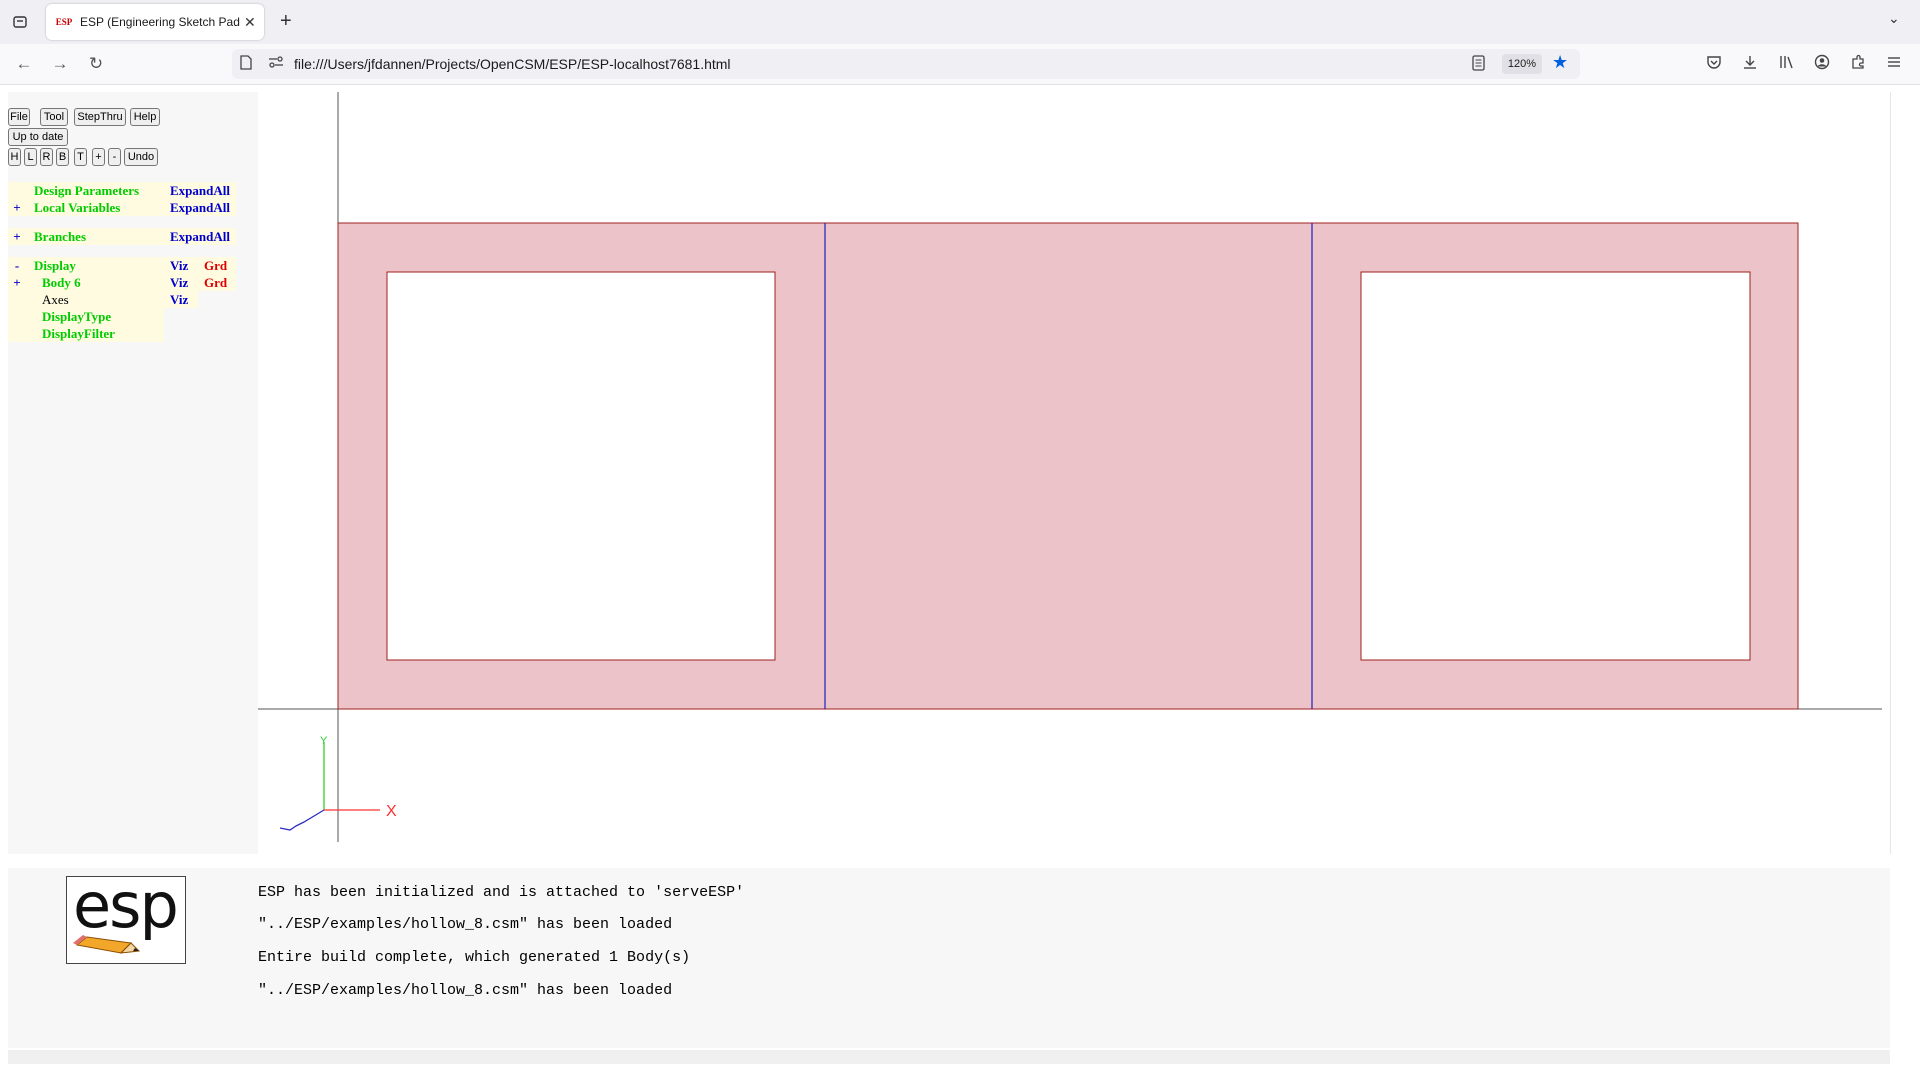  What do you see at coordinates (286, 21) in the screenshot?
I see `plus-icon: +` at bounding box center [286, 21].